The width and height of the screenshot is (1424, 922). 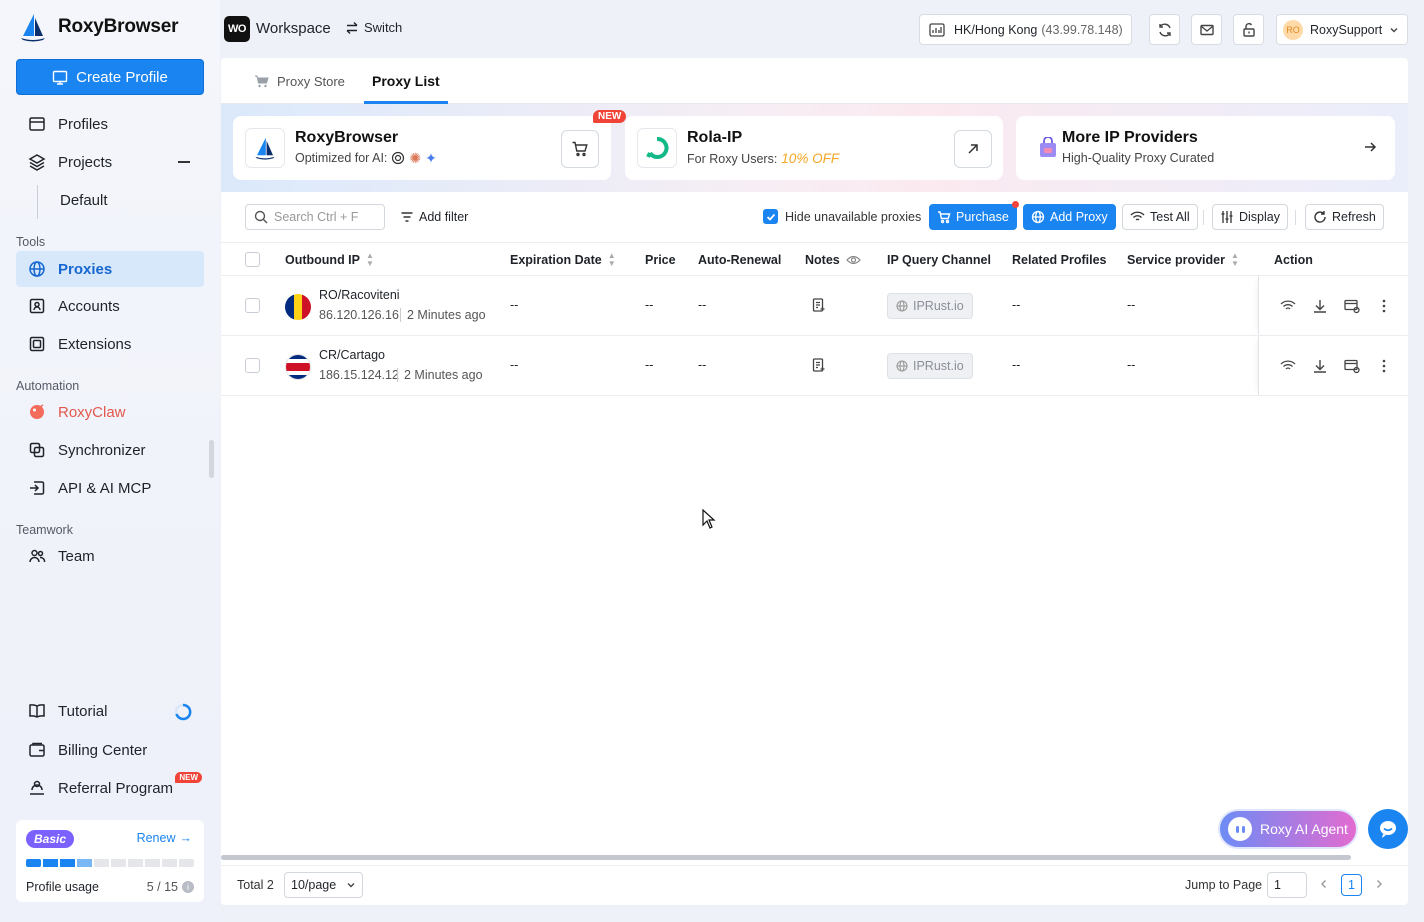 I want to click on test-all-button: Test All, so click(x=1160, y=217).